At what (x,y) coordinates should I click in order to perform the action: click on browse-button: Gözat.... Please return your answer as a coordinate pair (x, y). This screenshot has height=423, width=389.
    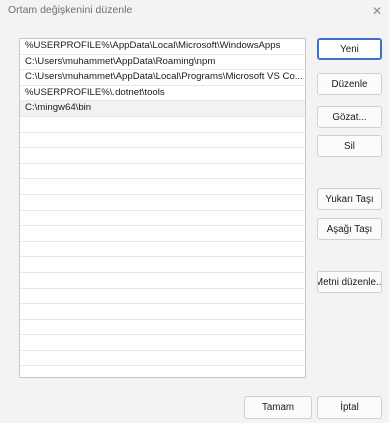
    Looking at the image, I should click on (349, 117).